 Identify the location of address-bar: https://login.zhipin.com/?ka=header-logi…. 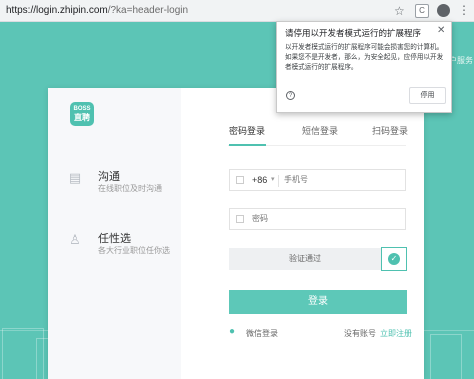
(97, 10).